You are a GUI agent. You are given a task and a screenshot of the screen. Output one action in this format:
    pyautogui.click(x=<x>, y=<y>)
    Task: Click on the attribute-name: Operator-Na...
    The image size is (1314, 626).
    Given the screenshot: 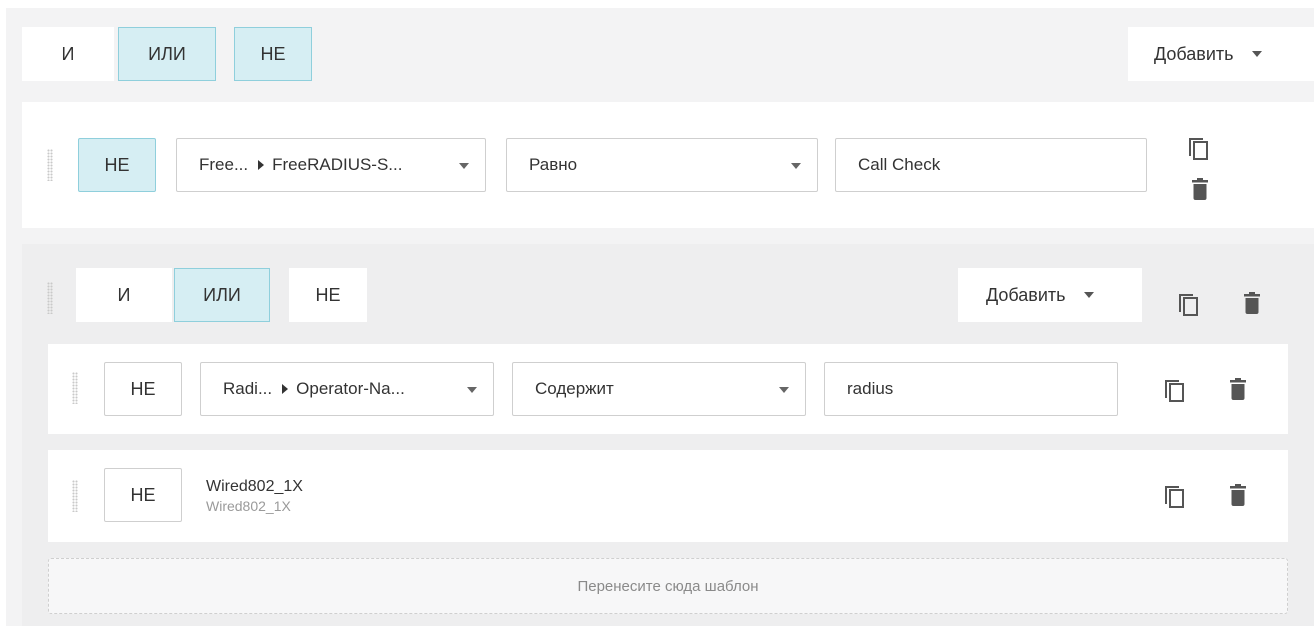 What is the action you would take?
    pyautogui.click(x=350, y=388)
    